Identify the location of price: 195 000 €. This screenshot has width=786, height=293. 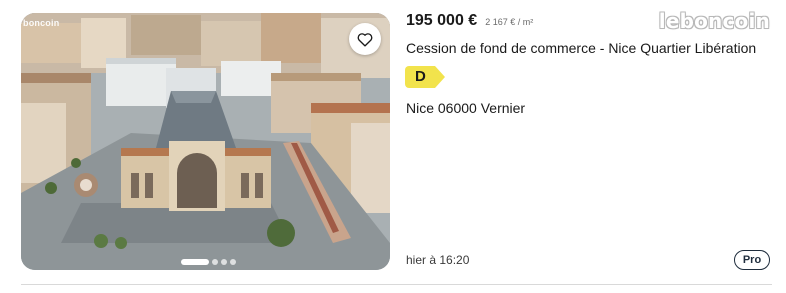
(442, 20).